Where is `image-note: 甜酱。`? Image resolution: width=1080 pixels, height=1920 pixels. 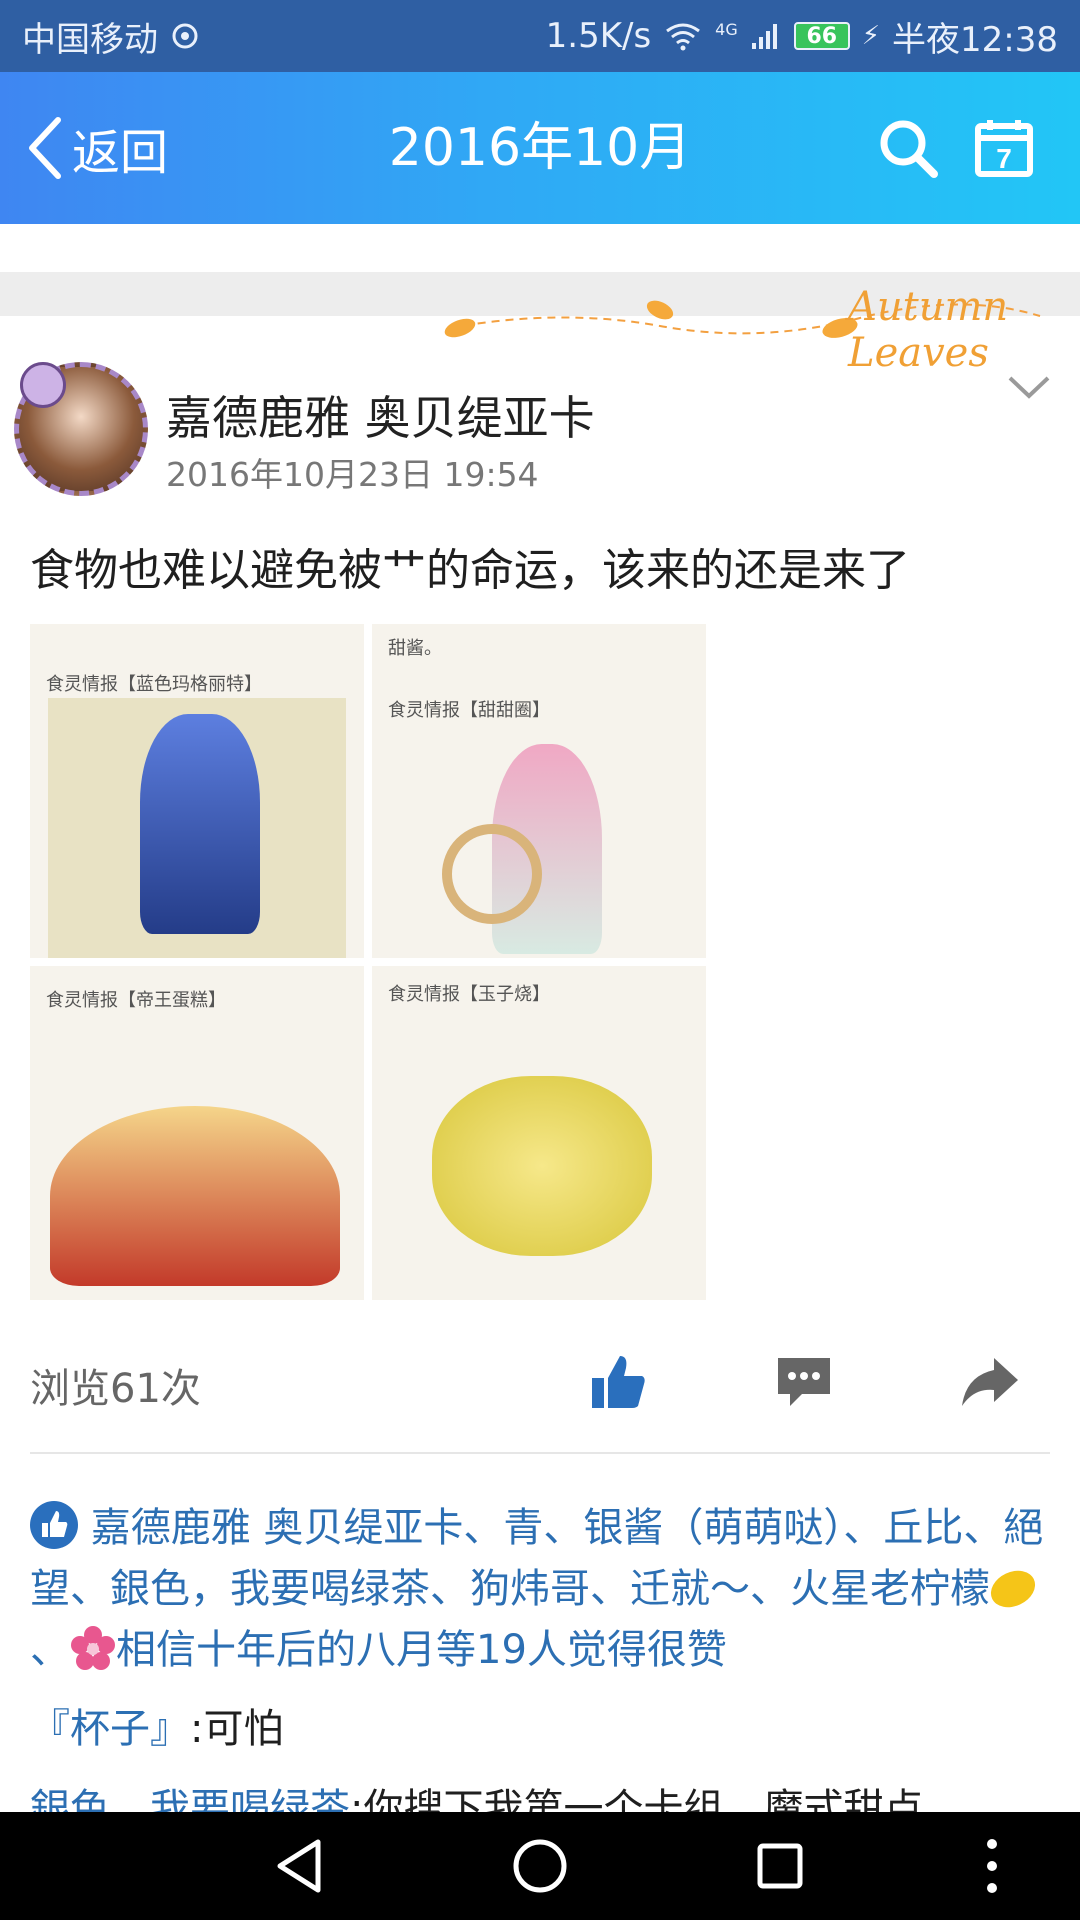 image-note: 甜酱。 is located at coordinates (415, 648).